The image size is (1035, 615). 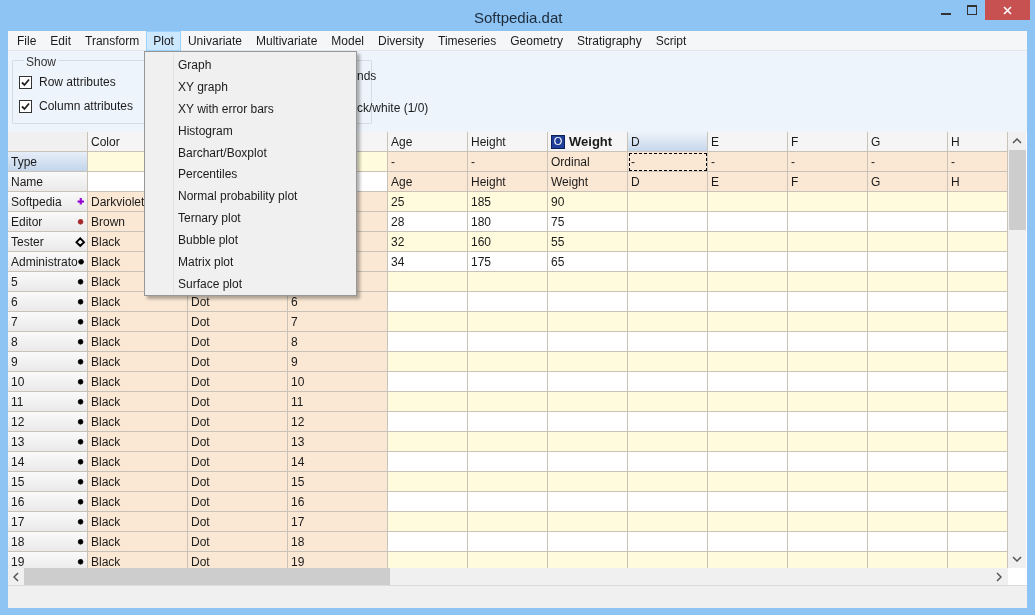 What do you see at coordinates (588, 142) in the screenshot?
I see `column-header: O Weight` at bounding box center [588, 142].